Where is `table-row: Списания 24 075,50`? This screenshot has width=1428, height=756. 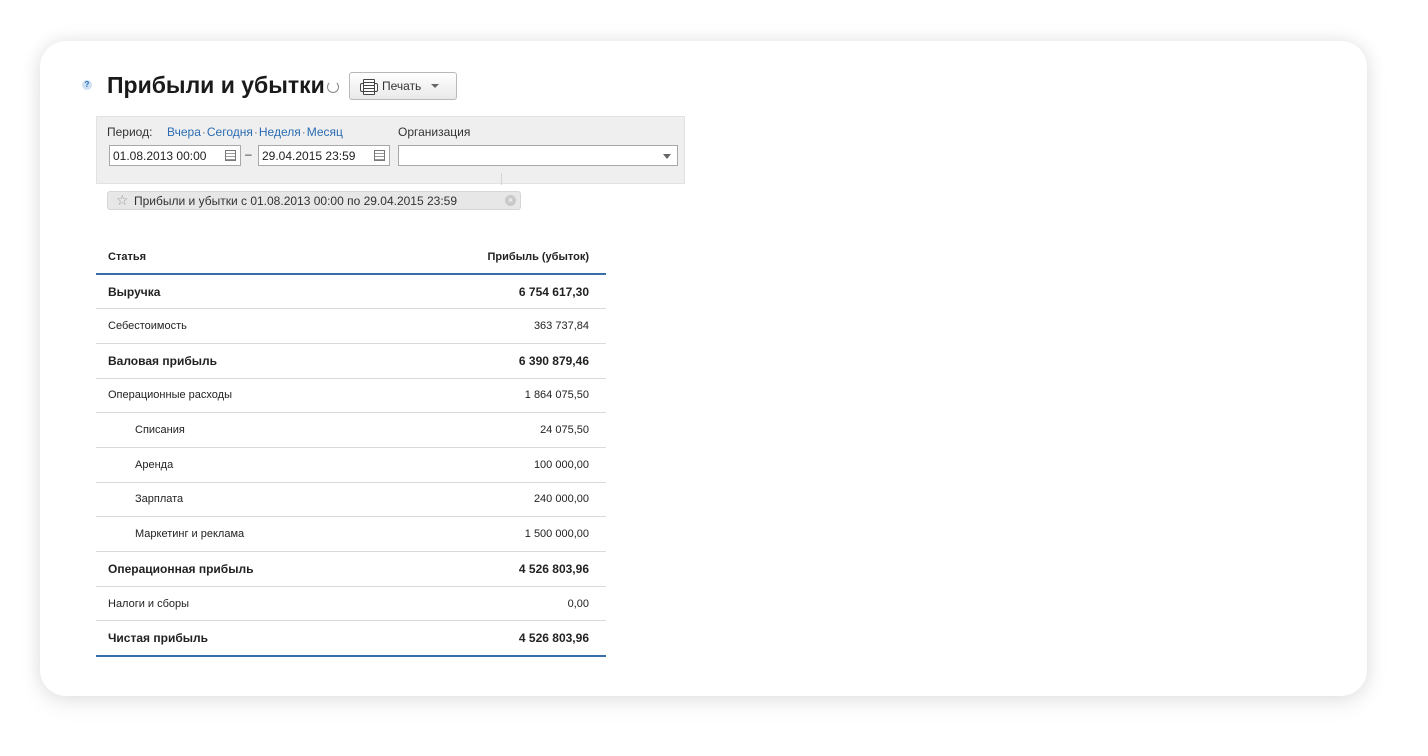
table-row: Списания 24 075,50 is located at coordinates (351, 430).